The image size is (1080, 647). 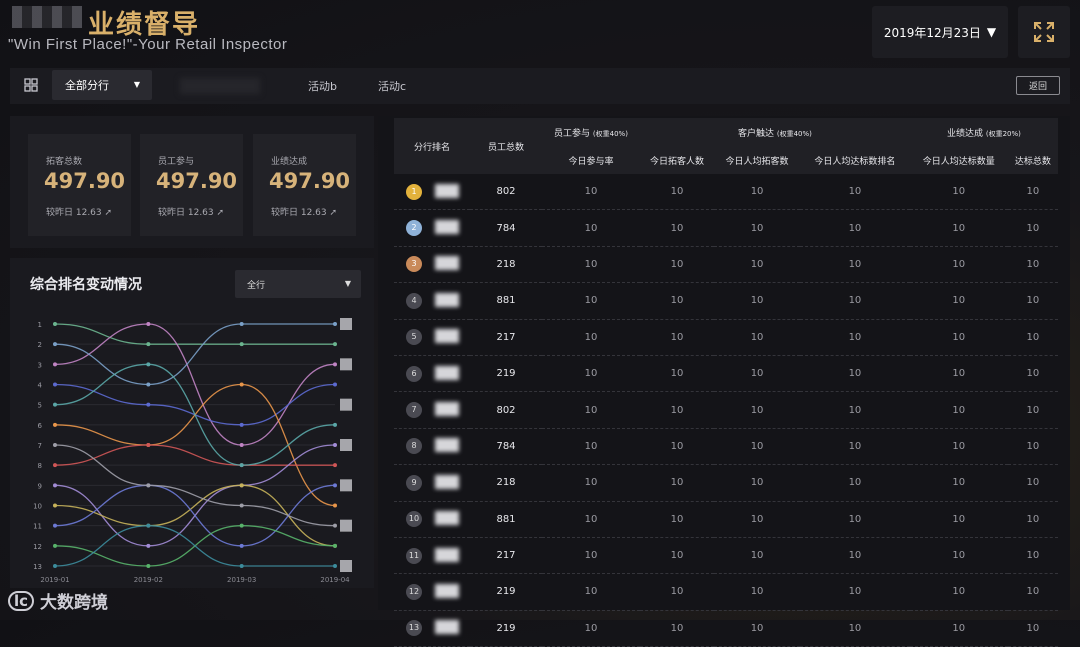 What do you see at coordinates (1038, 85) in the screenshot?
I see `back-button: 返回` at bounding box center [1038, 85].